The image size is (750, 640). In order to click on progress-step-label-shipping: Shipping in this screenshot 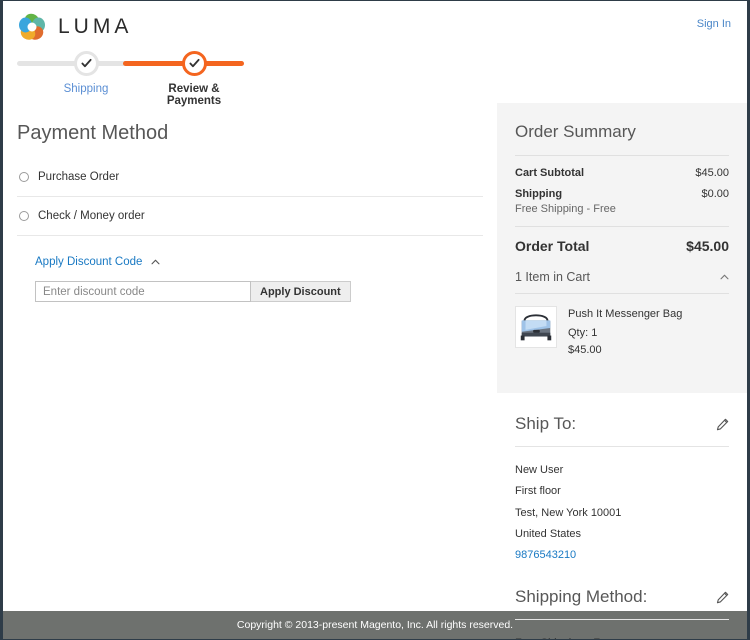, I will do `click(86, 89)`.